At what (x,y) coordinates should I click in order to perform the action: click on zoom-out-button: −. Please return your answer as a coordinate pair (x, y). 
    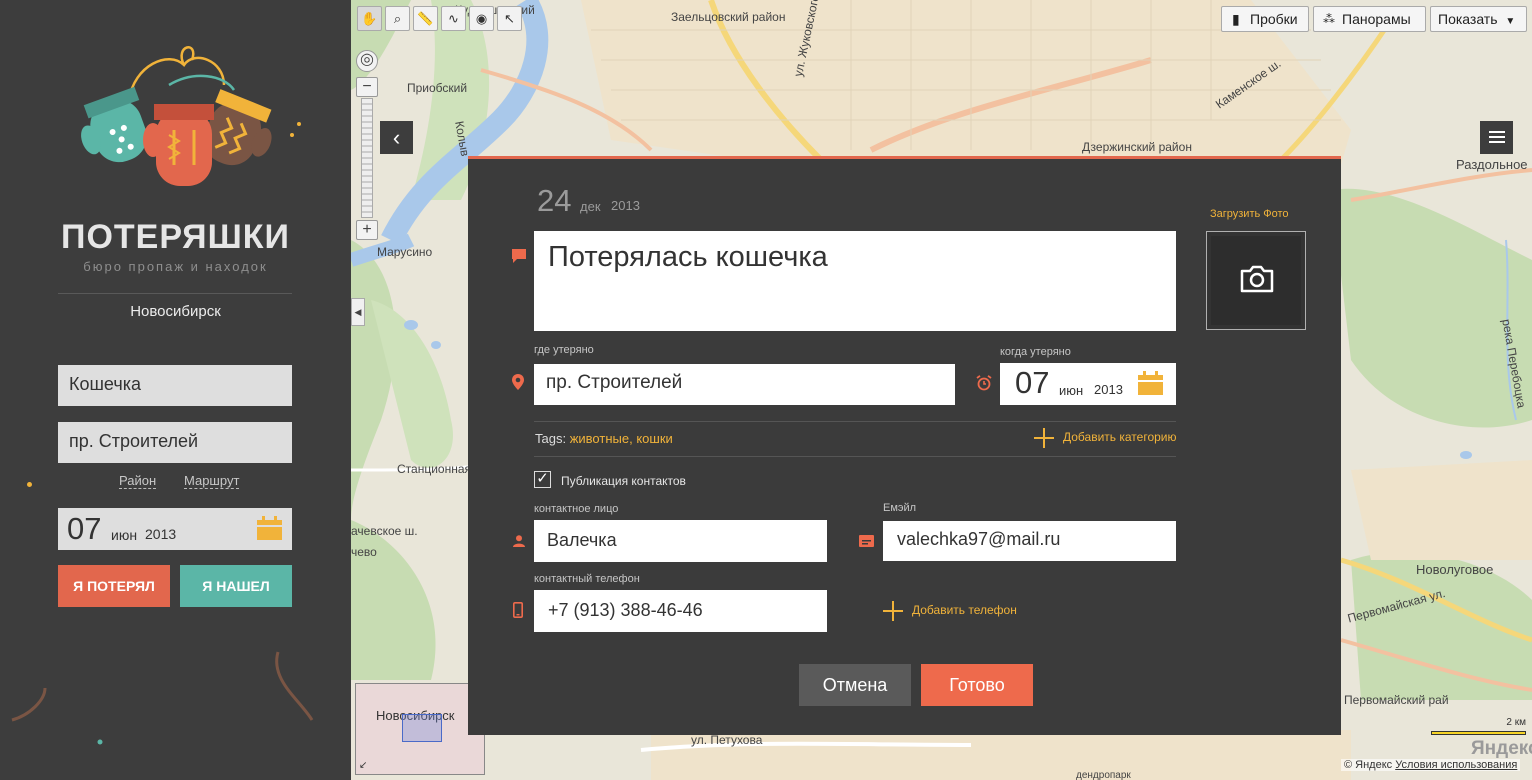
    Looking at the image, I should click on (367, 87).